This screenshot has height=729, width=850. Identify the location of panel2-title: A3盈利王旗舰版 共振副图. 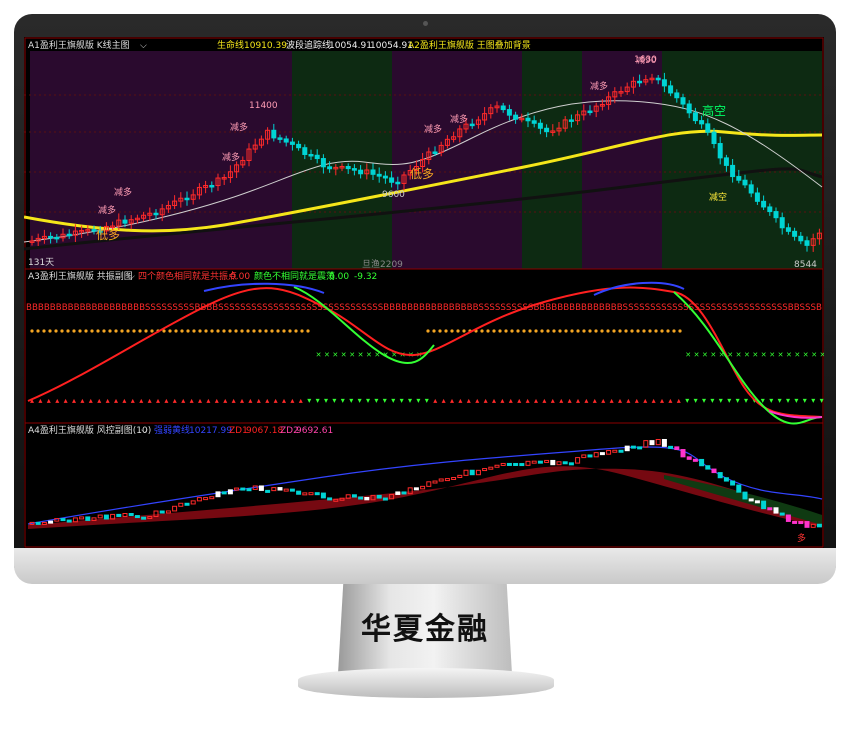
(80, 276).